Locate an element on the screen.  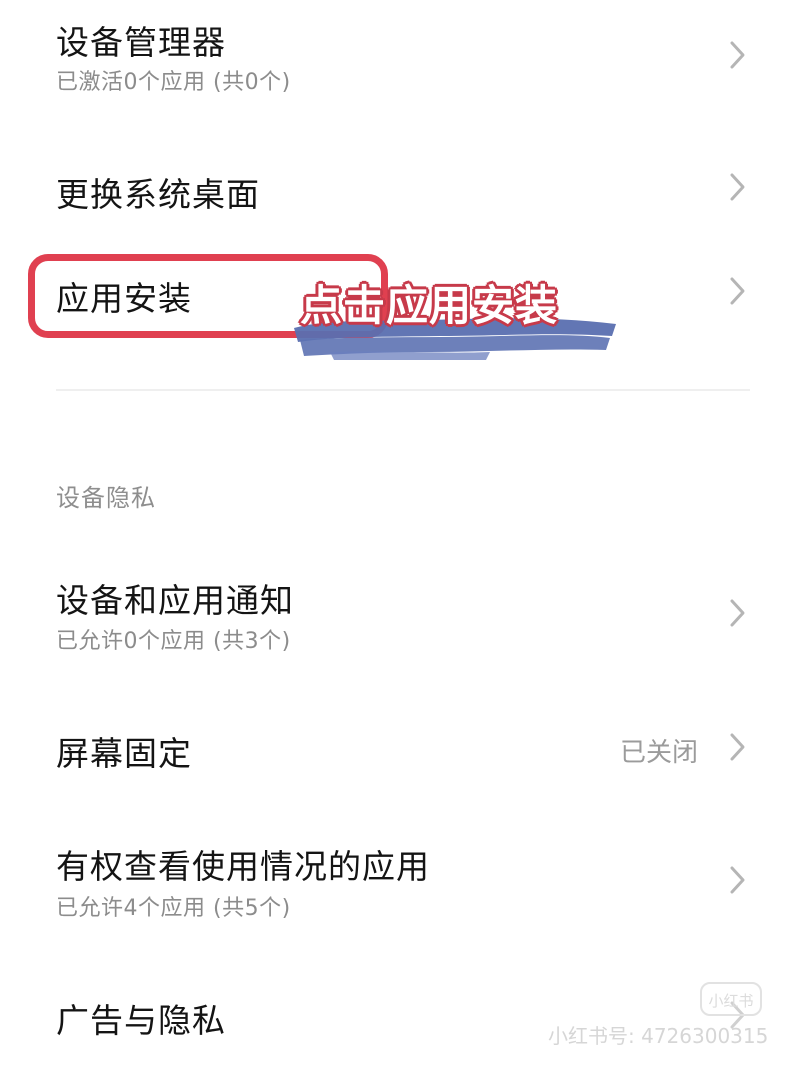
item-title: 更换系统桌面 is located at coordinates (158, 194).